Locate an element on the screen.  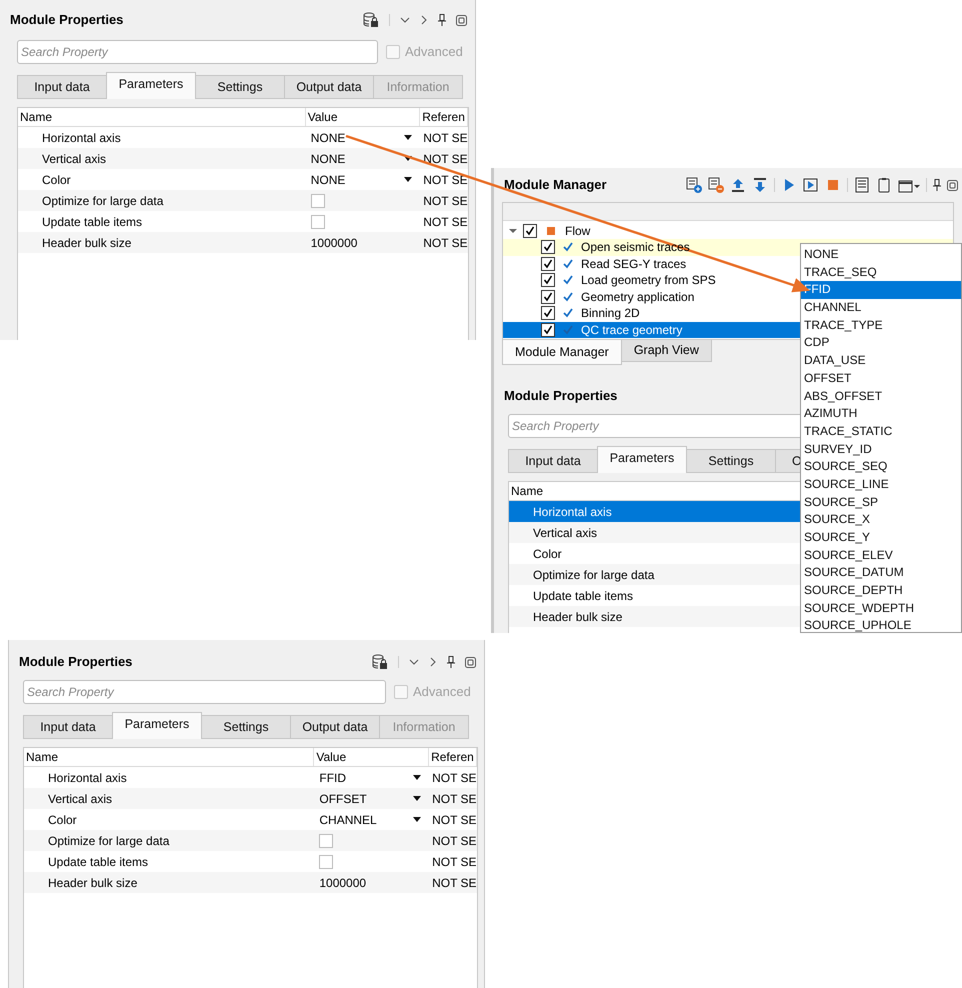
panel-title: Module Manager is located at coordinates (555, 185).